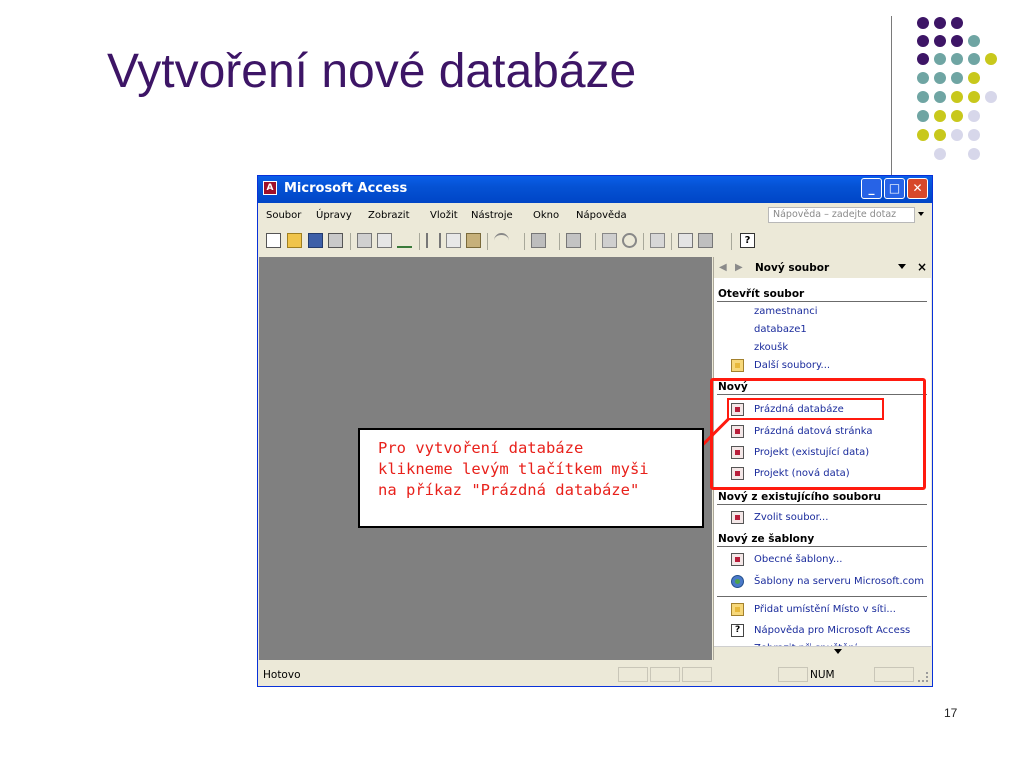 This screenshot has width=1024, height=768. I want to click on access-help-link: Nápověda pro Microsoft Access, so click(832, 630).